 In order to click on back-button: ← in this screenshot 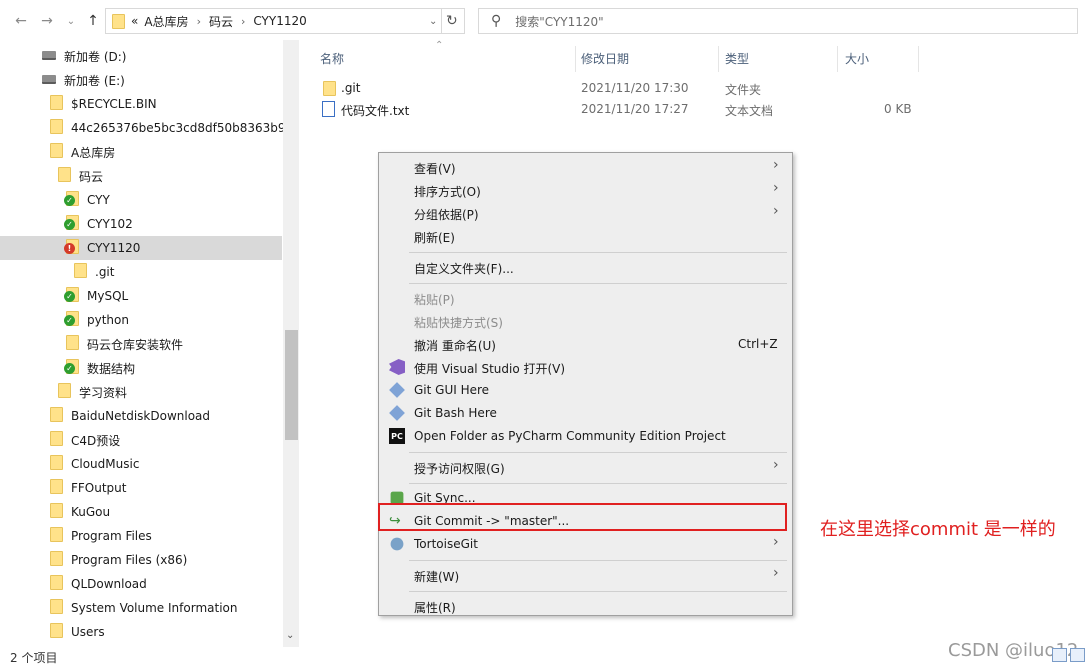, I will do `click(21, 21)`.